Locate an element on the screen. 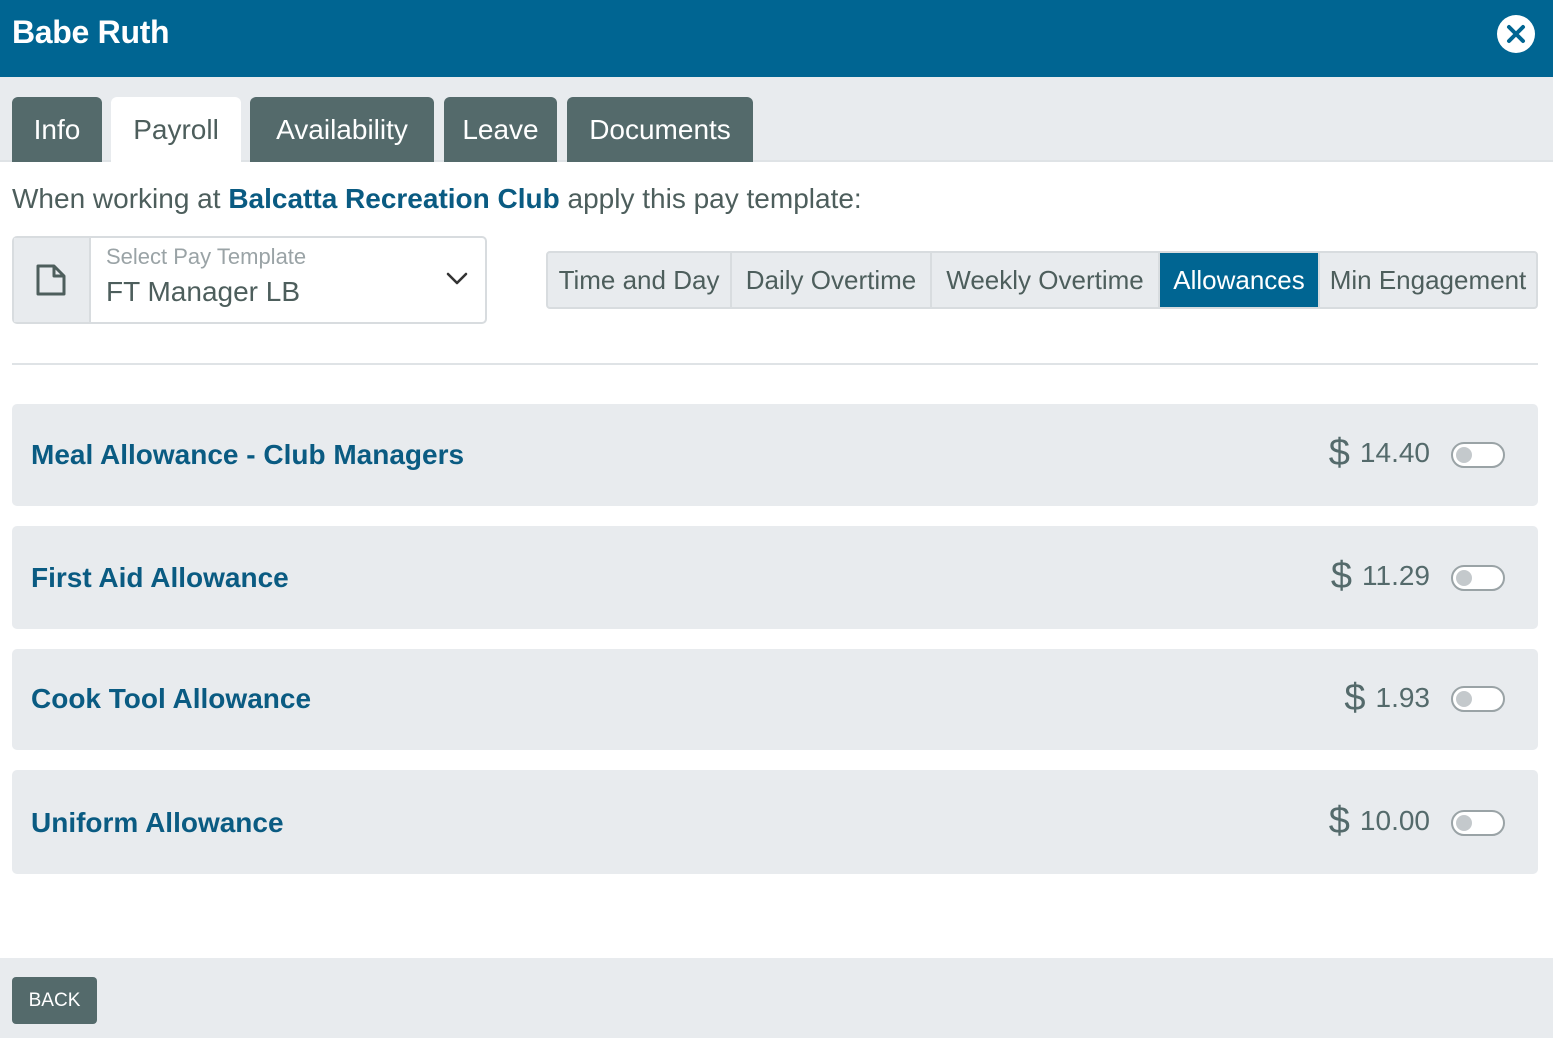  tab-documents: Documents is located at coordinates (660, 129).